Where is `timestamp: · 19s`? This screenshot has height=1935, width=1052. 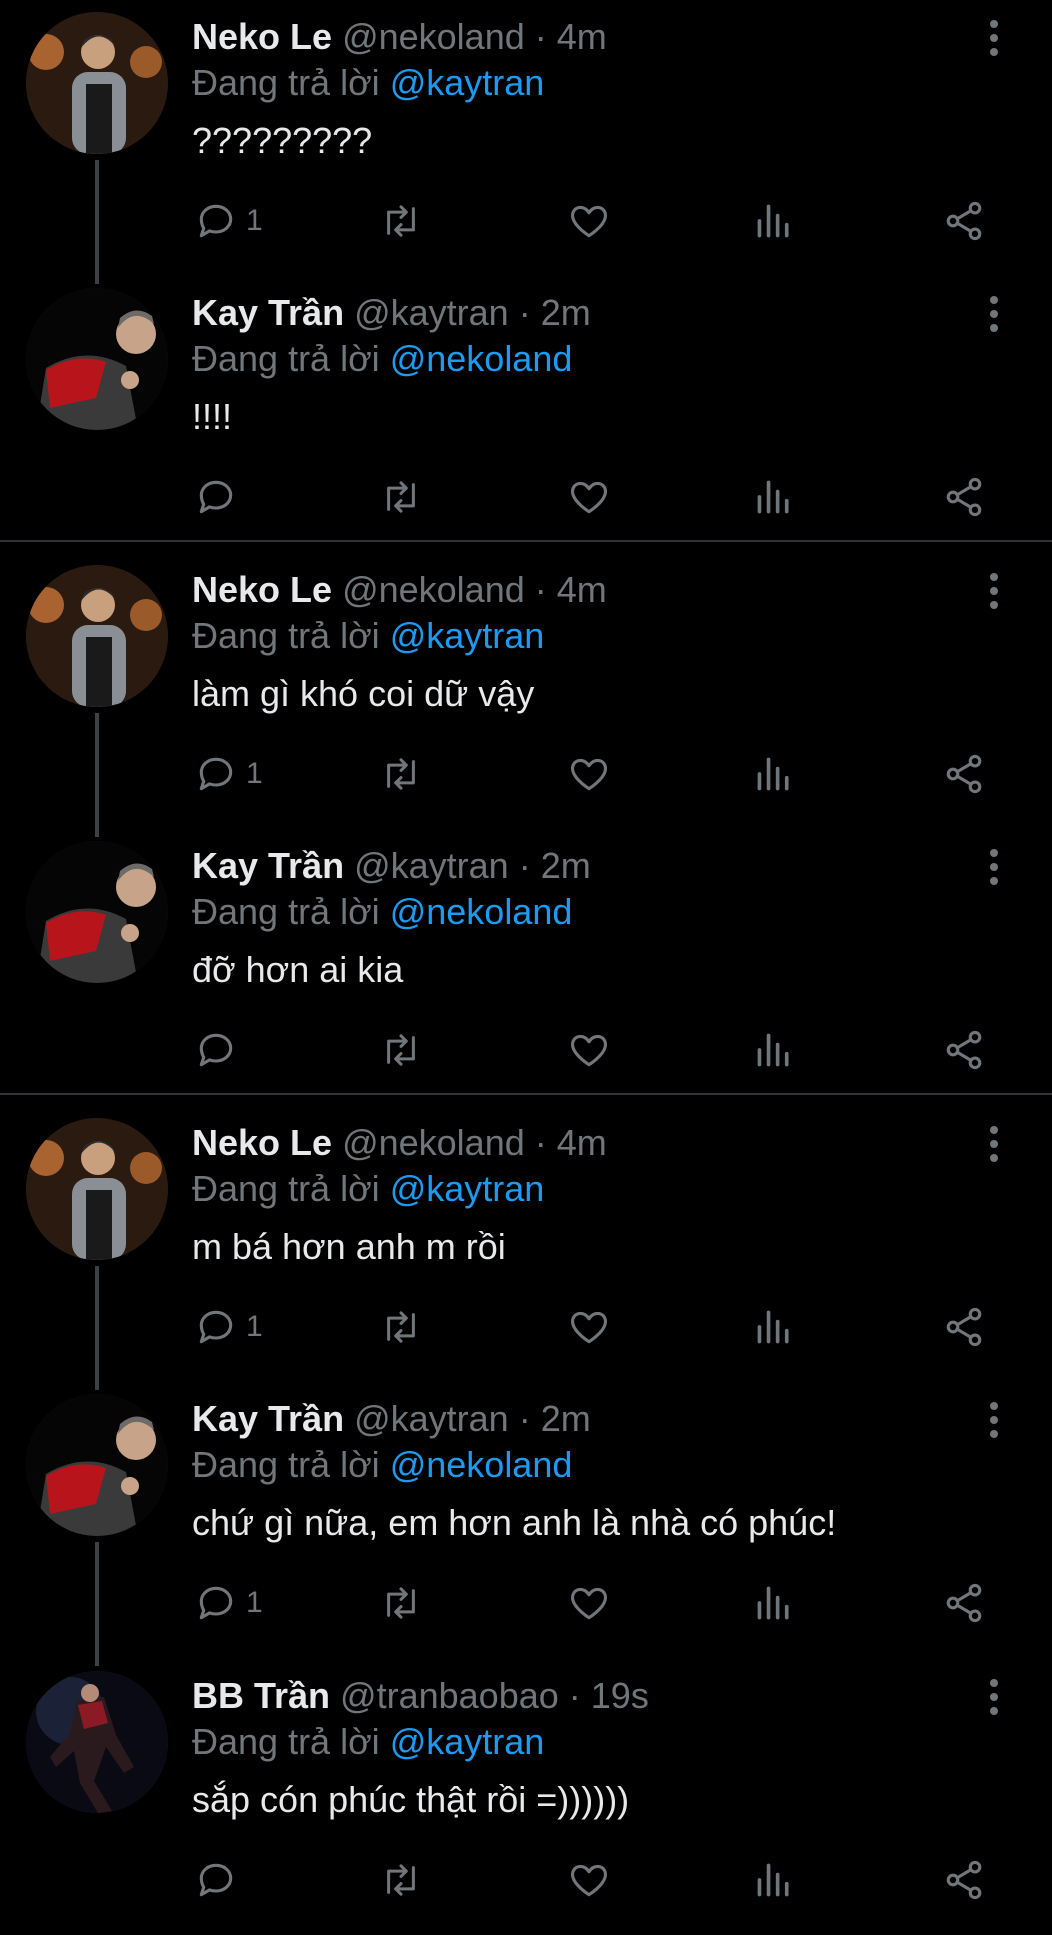 timestamp: · 19s is located at coordinates (609, 1695).